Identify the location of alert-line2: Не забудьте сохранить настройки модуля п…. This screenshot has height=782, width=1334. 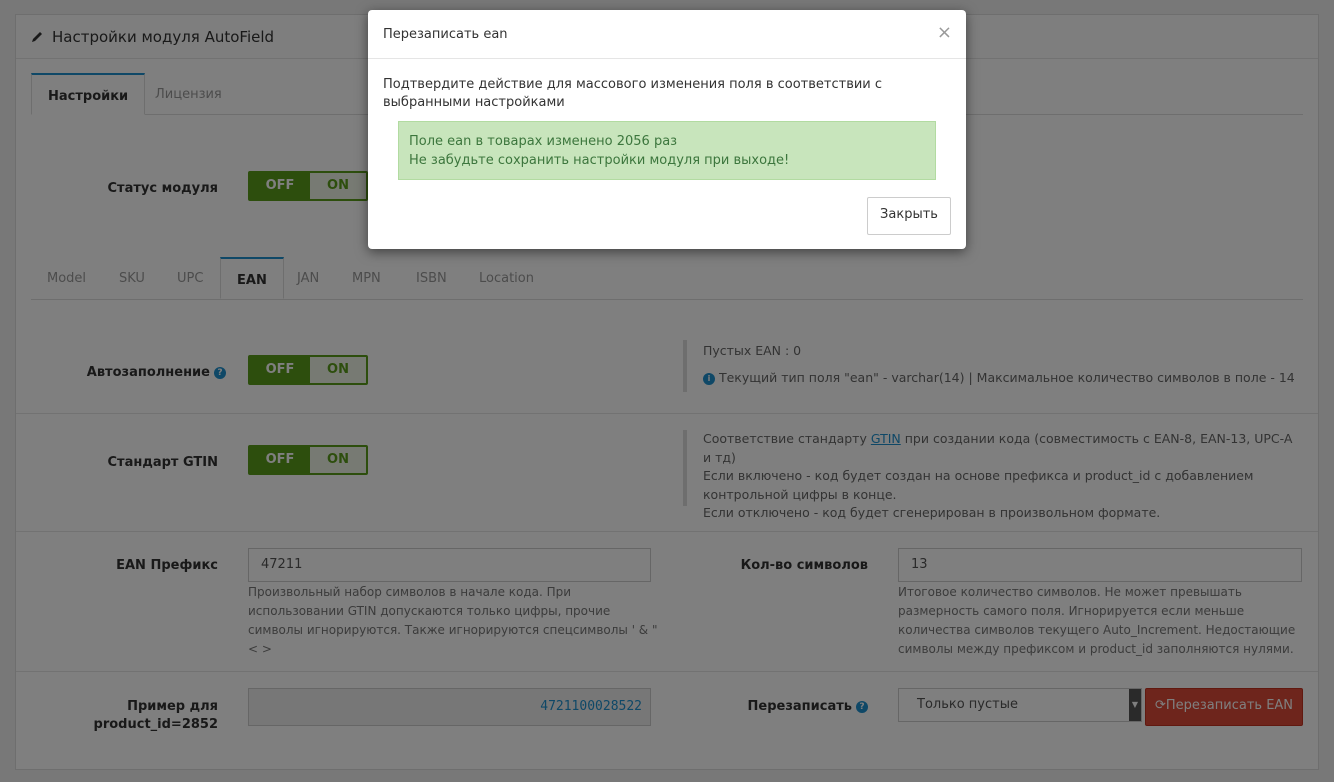
(599, 160).